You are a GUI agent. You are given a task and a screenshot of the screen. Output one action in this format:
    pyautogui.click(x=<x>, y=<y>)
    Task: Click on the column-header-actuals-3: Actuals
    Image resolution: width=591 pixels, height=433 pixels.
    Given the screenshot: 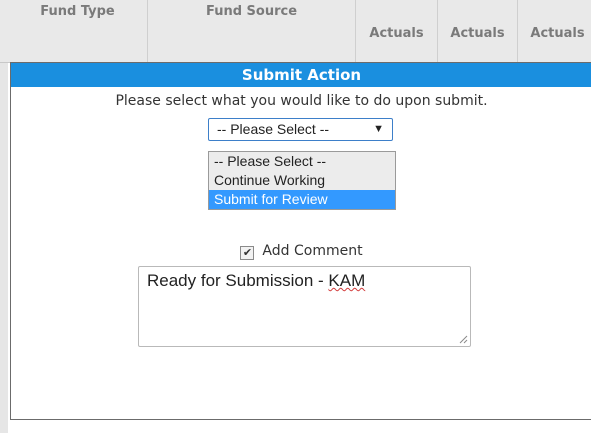 What is the action you would take?
    pyautogui.click(x=554, y=31)
    